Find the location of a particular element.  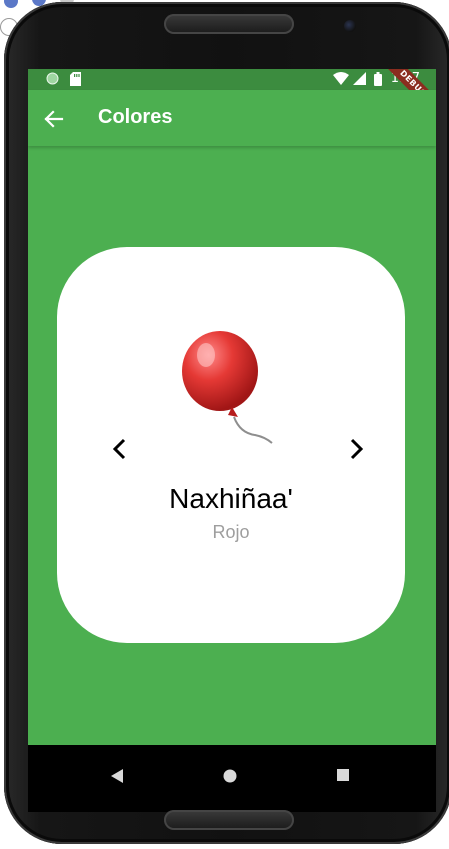

sd-card-icon is located at coordinates (75, 79).